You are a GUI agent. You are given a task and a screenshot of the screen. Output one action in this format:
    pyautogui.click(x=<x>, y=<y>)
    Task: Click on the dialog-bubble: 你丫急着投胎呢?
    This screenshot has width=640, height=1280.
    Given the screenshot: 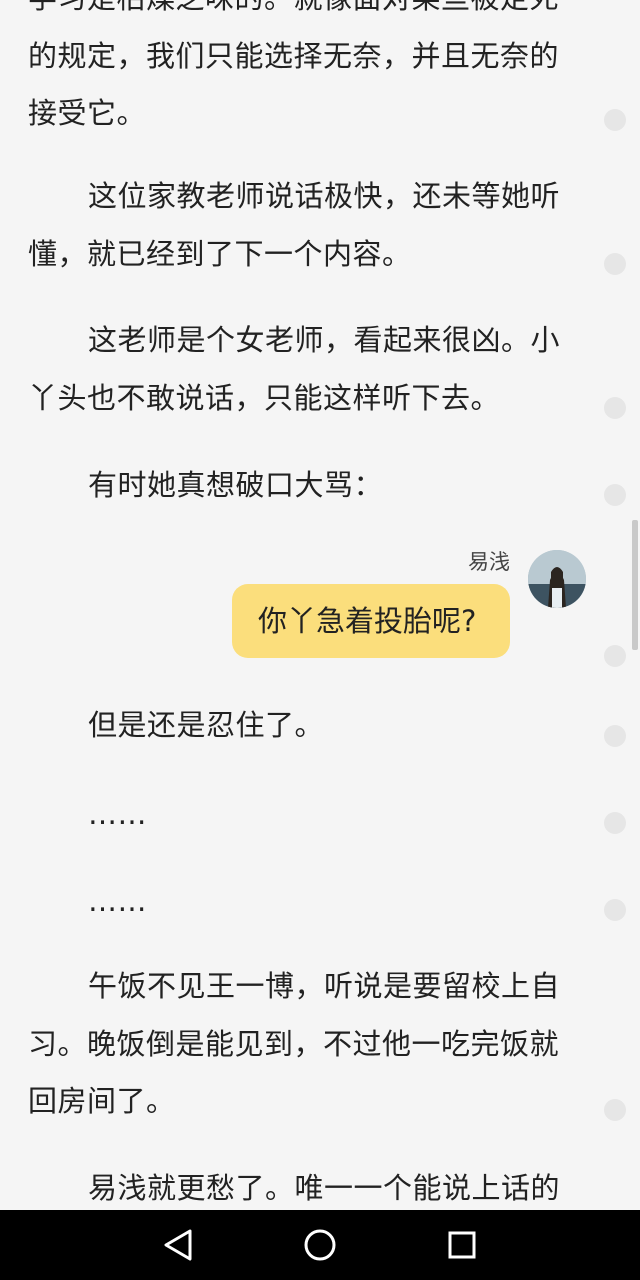 What is the action you would take?
    pyautogui.click(x=371, y=621)
    